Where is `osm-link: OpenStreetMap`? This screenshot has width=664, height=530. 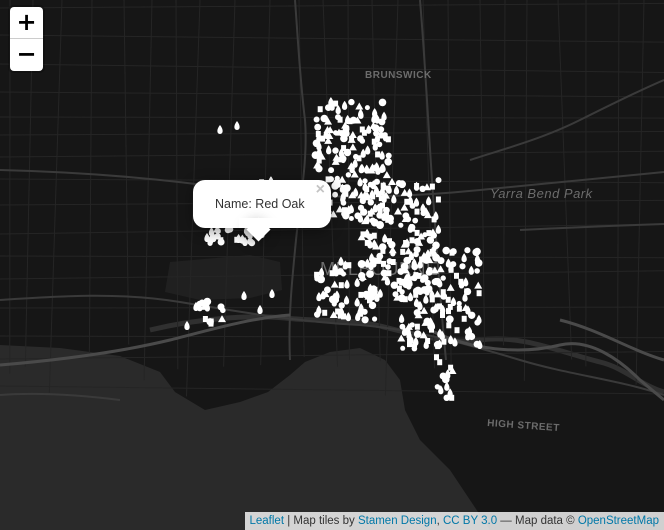 osm-link: OpenStreetMap is located at coordinates (618, 521).